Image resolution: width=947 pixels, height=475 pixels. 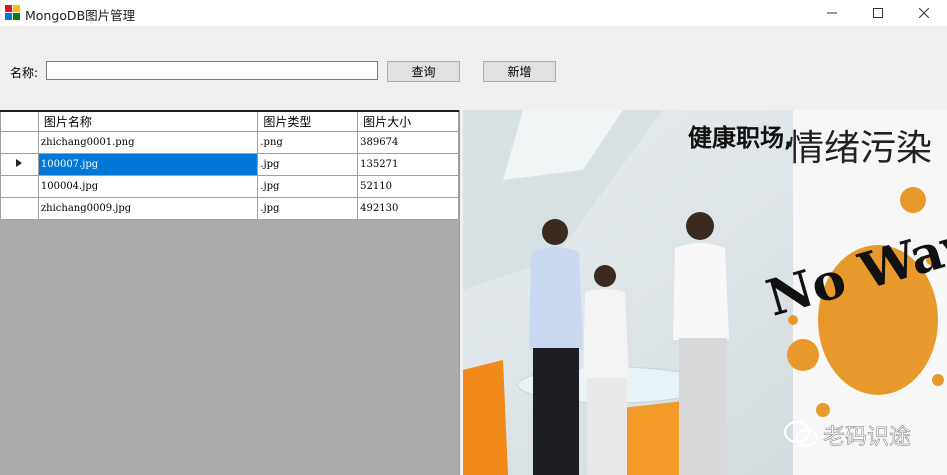 I want to click on minimize-icon, so click(x=832, y=13).